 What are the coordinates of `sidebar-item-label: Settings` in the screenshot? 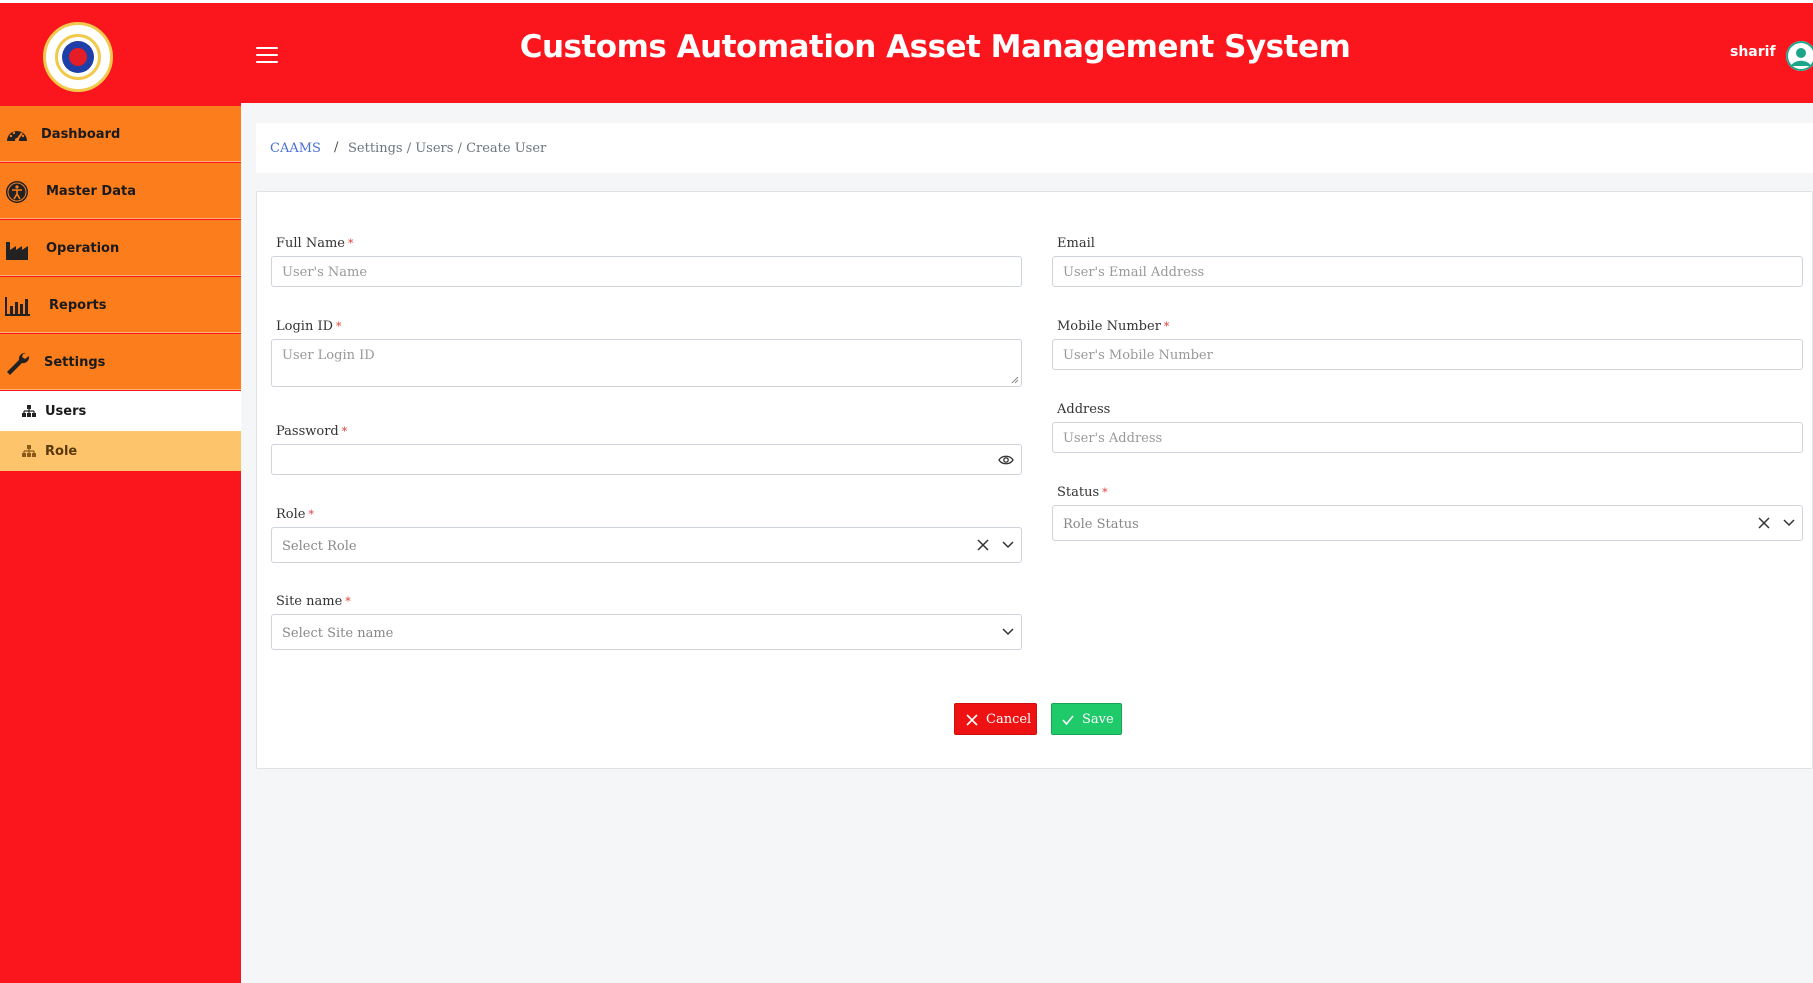 It's located at (75, 362).